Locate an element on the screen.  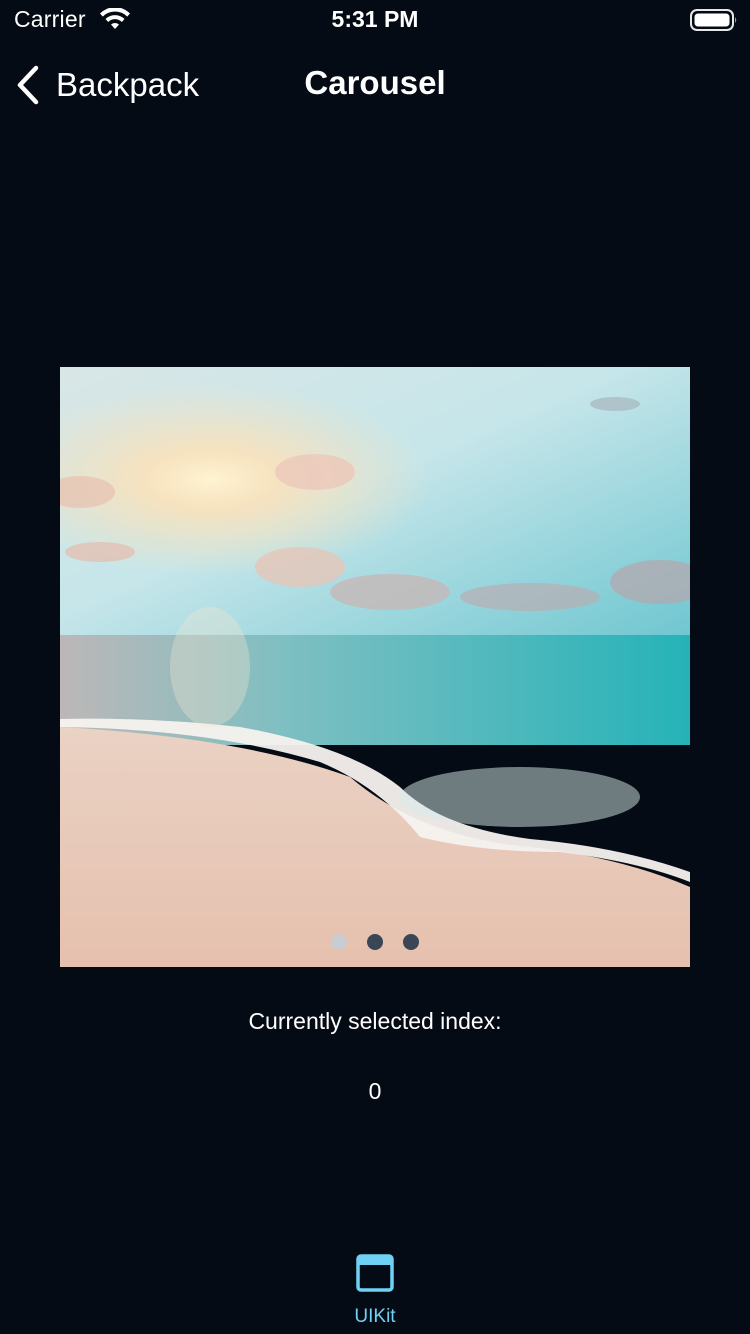
status-bar: Carrier 5:31 PM is located at coordinates (375, 20).